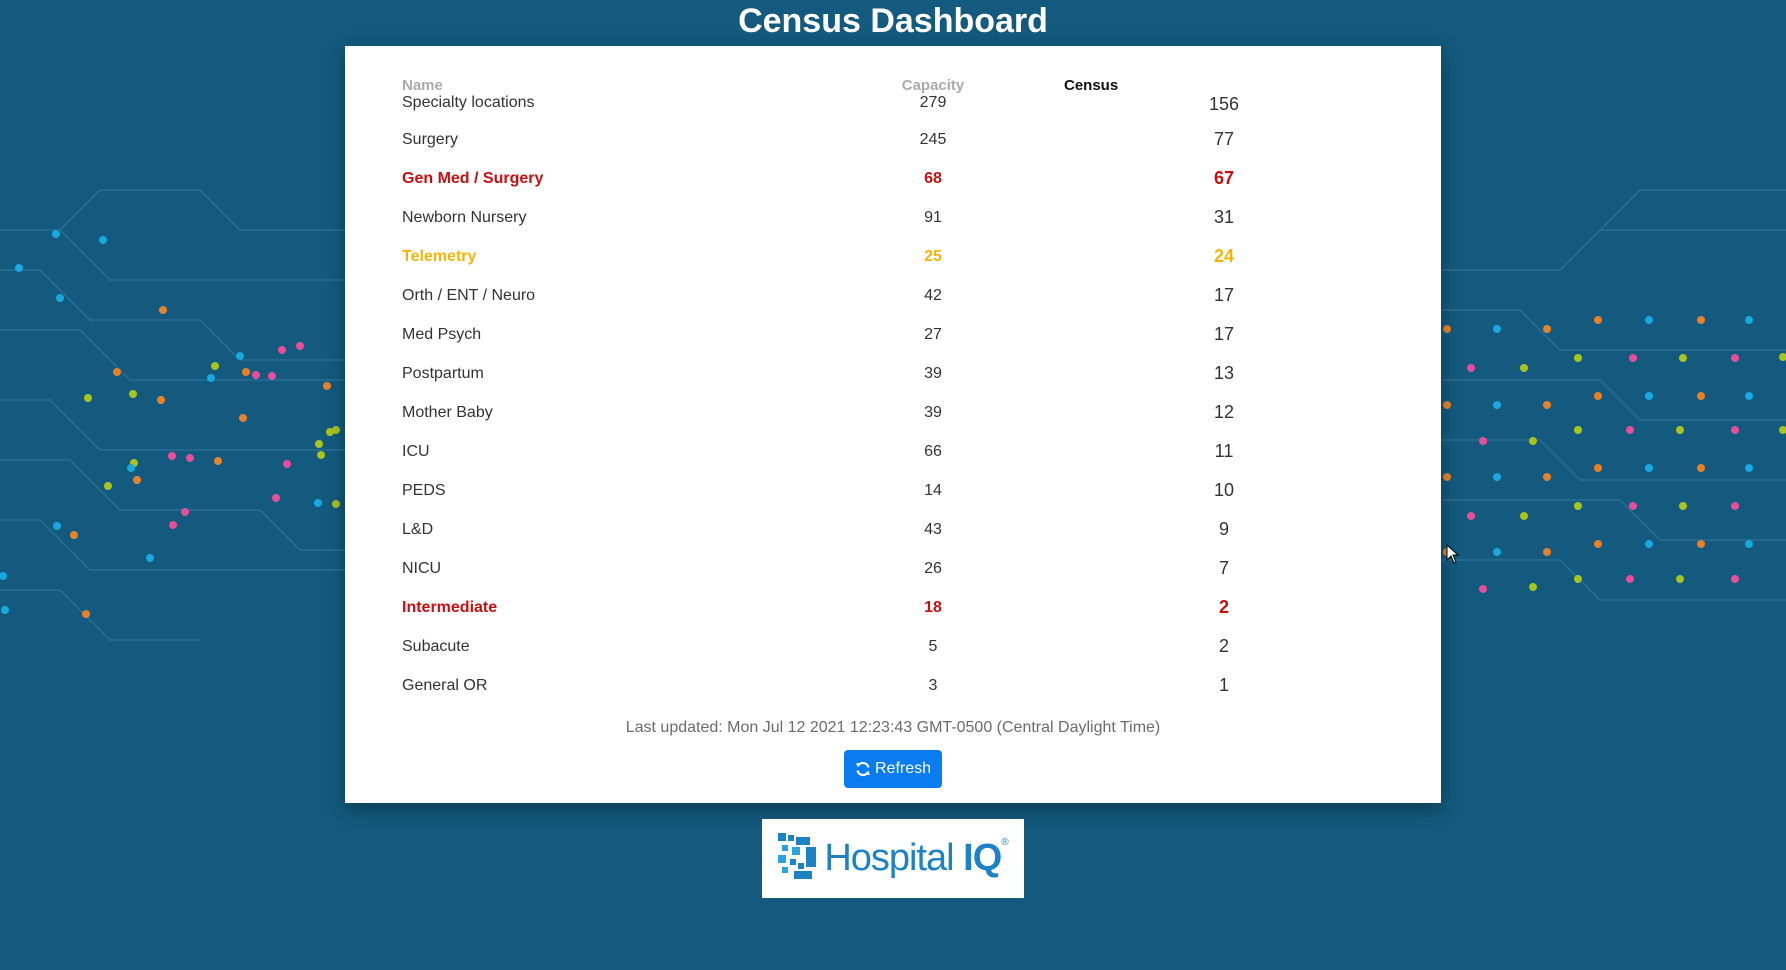  What do you see at coordinates (1224, 256) in the screenshot?
I see `census-value: 24` at bounding box center [1224, 256].